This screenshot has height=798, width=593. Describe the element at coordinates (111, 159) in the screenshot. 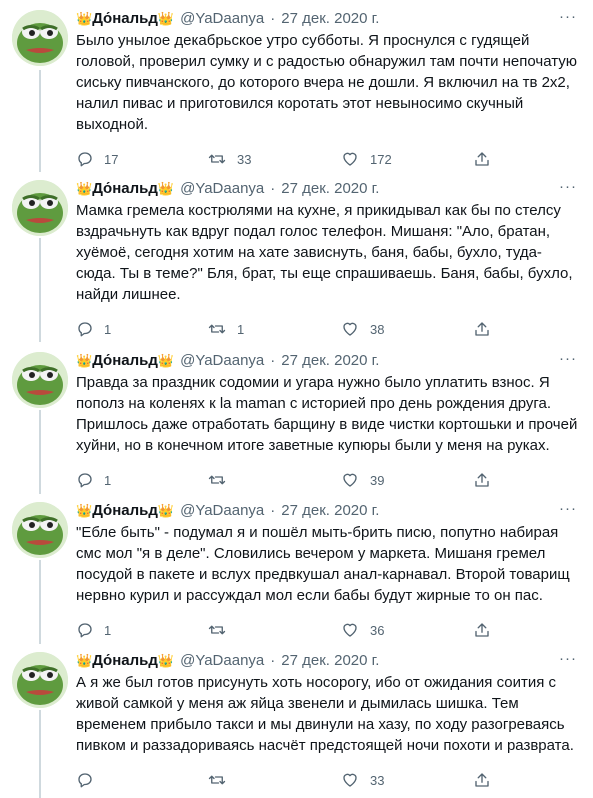

I see `reply-count: 17` at that location.